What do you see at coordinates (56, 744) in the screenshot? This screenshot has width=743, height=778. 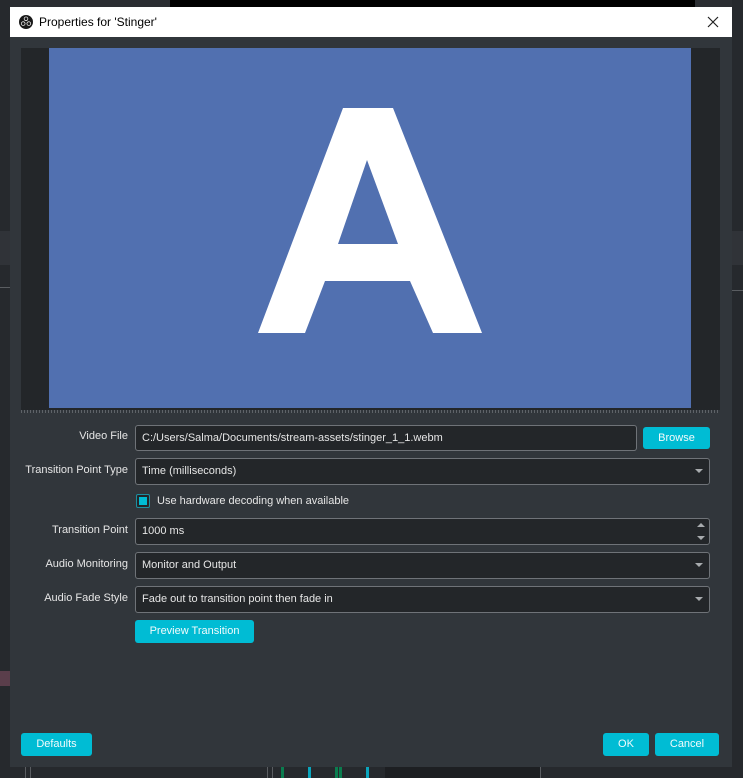 I see `defaults-button: Defaults` at bounding box center [56, 744].